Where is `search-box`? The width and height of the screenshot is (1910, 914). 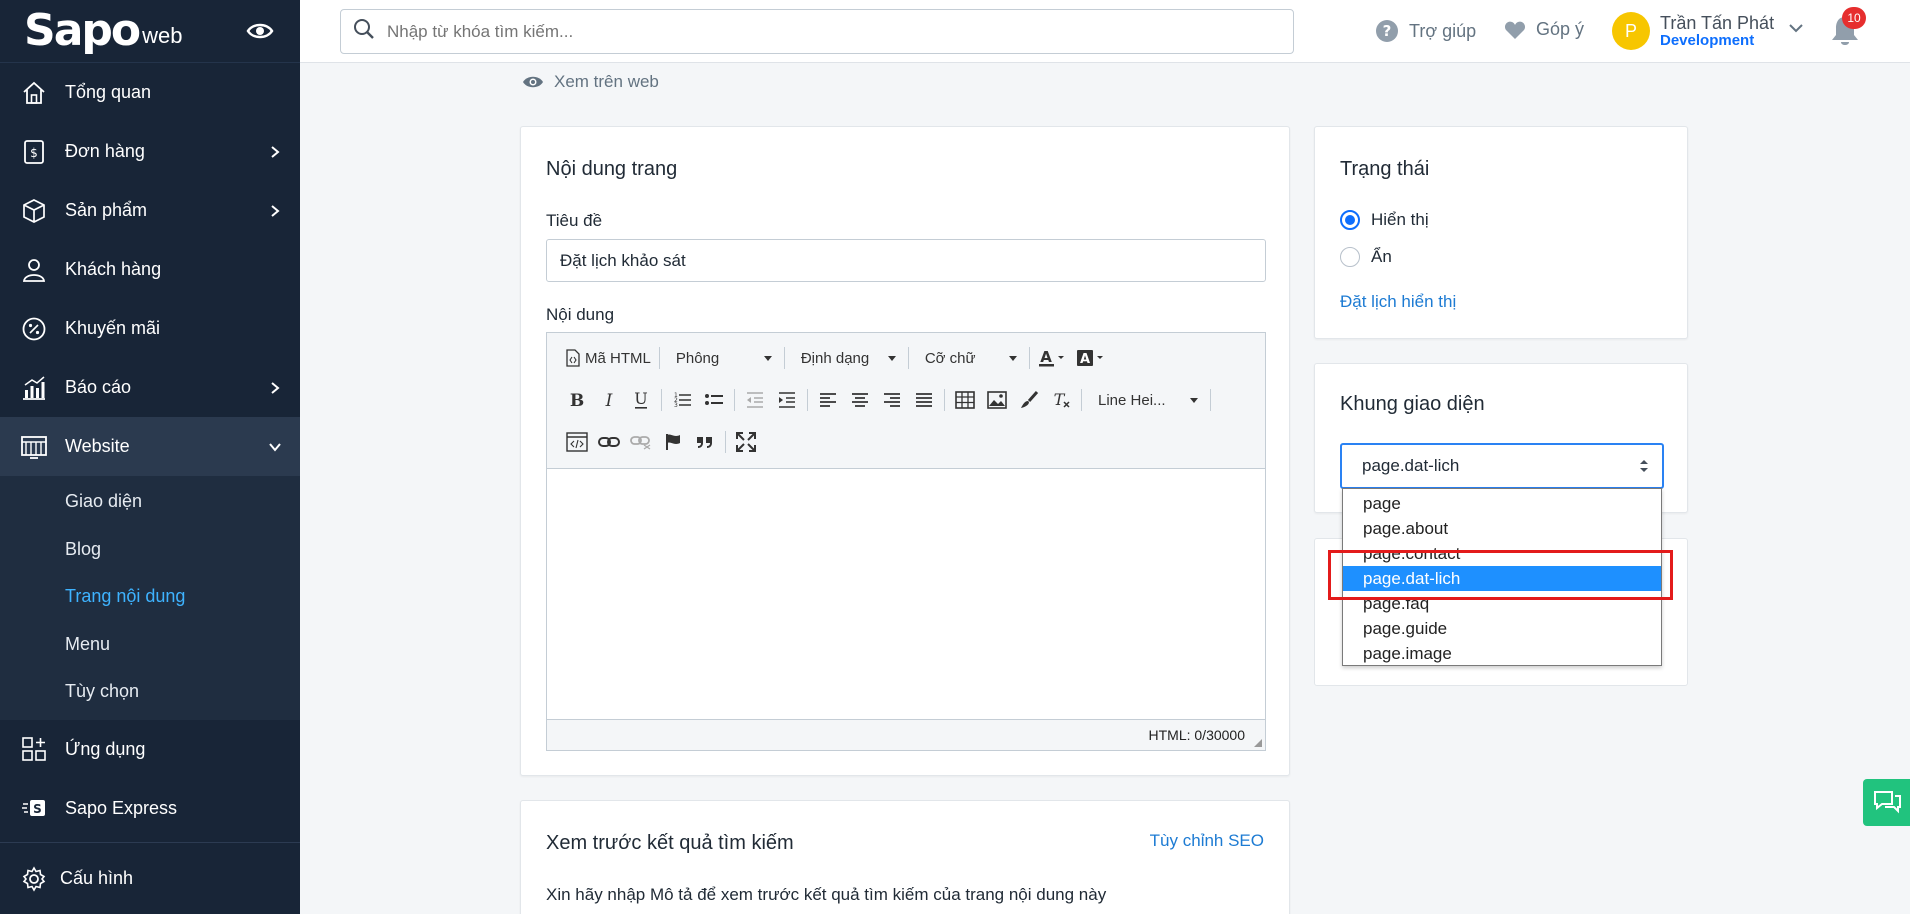 search-box is located at coordinates (817, 31).